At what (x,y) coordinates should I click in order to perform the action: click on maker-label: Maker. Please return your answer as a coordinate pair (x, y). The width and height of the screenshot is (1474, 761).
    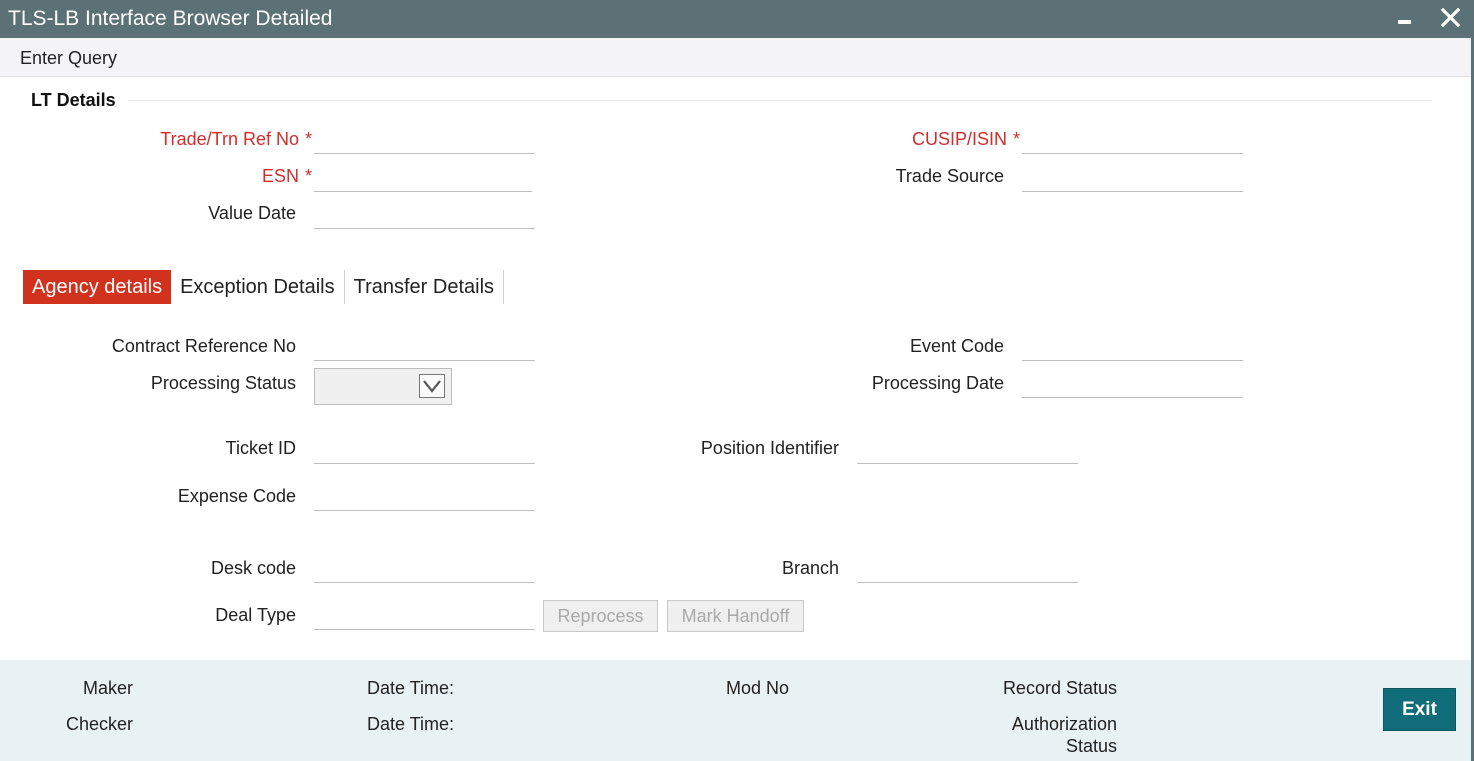
    Looking at the image, I should click on (107, 688).